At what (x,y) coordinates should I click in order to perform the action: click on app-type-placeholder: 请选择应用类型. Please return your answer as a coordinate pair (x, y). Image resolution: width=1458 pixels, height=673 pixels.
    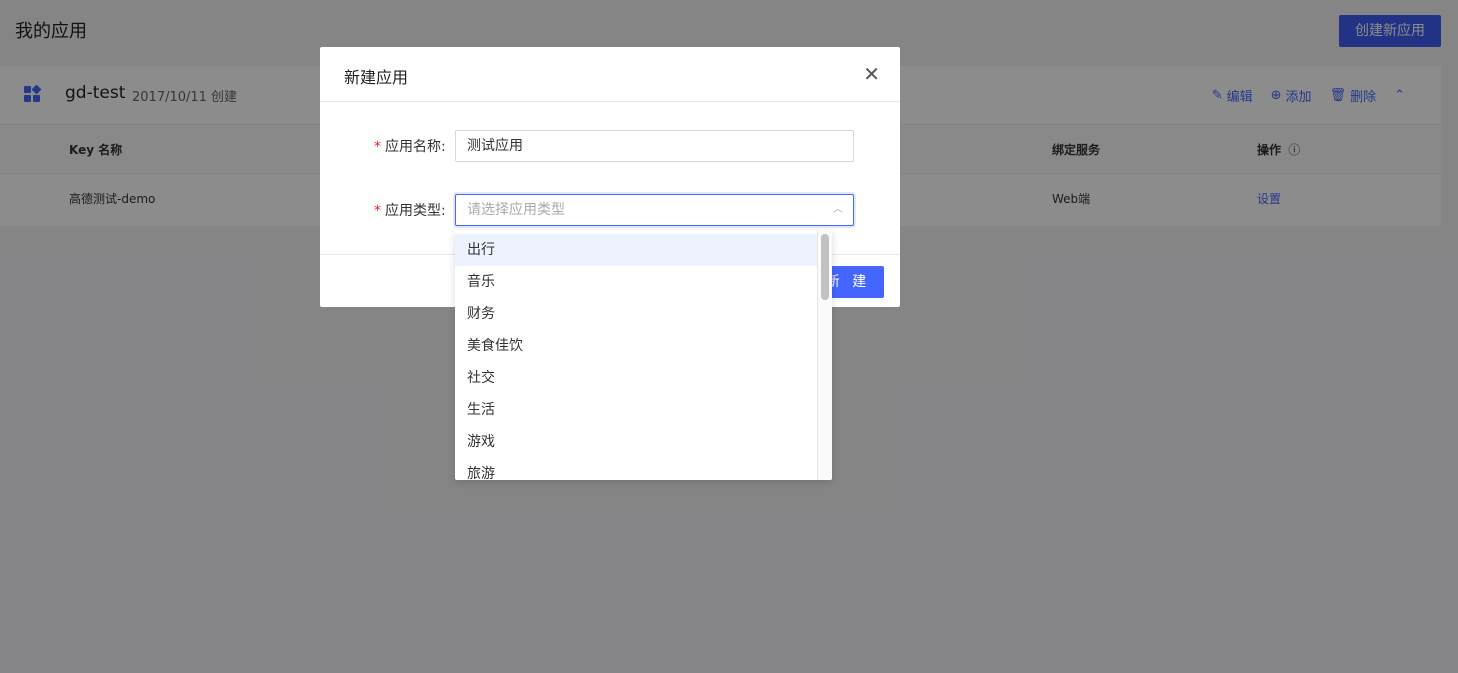
    Looking at the image, I should click on (516, 210).